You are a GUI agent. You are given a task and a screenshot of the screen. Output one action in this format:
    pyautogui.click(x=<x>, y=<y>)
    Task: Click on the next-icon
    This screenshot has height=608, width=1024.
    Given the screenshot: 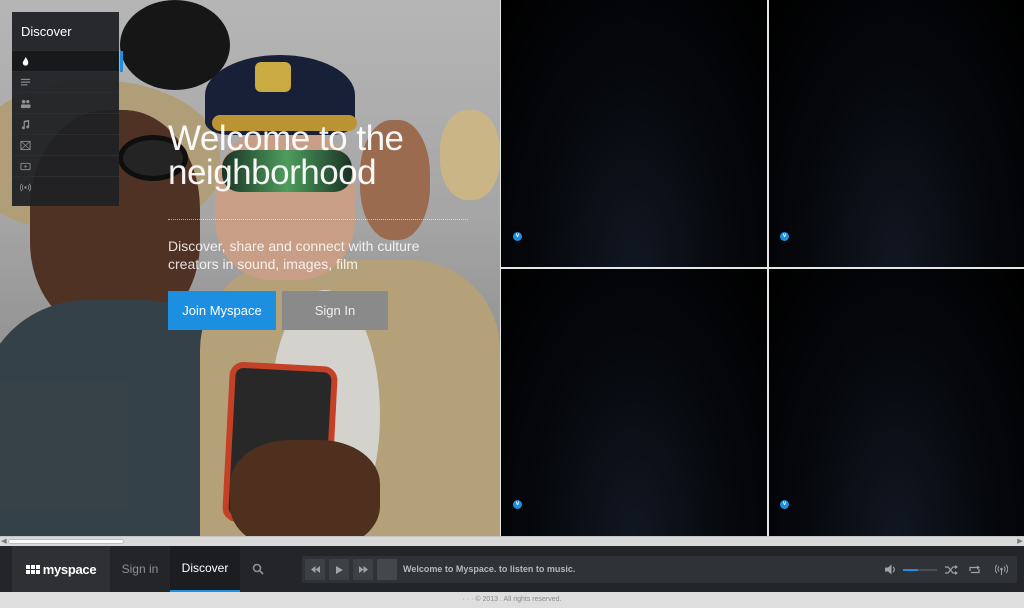 What is the action you would take?
    pyautogui.click(x=363, y=569)
    